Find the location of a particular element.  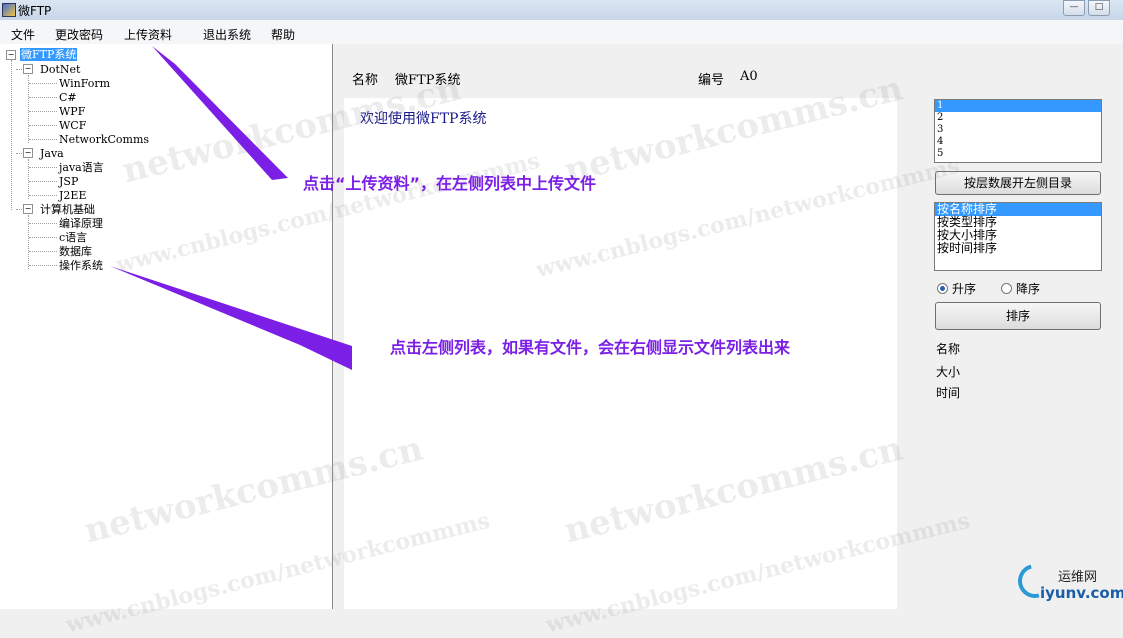

logo-cn-text: 运维网 is located at coordinates (1078, 577).